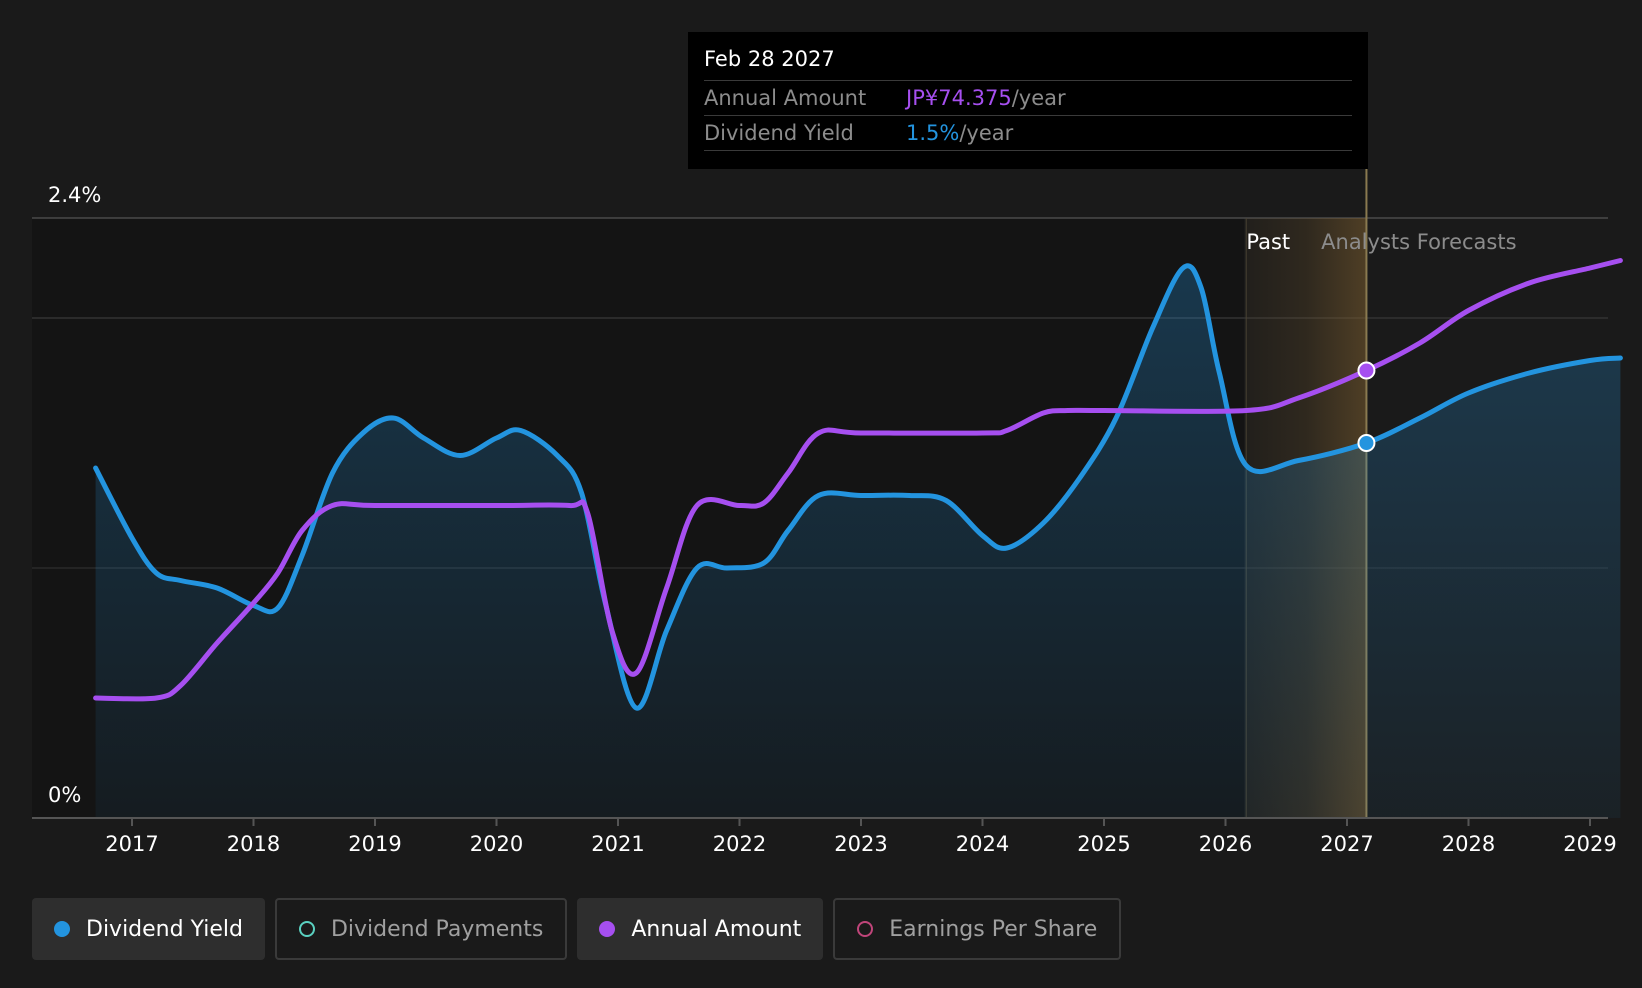 This screenshot has height=988, width=1642. What do you see at coordinates (785, 98) in the screenshot?
I see `tooltip-annual-label: Annual Amount` at bounding box center [785, 98].